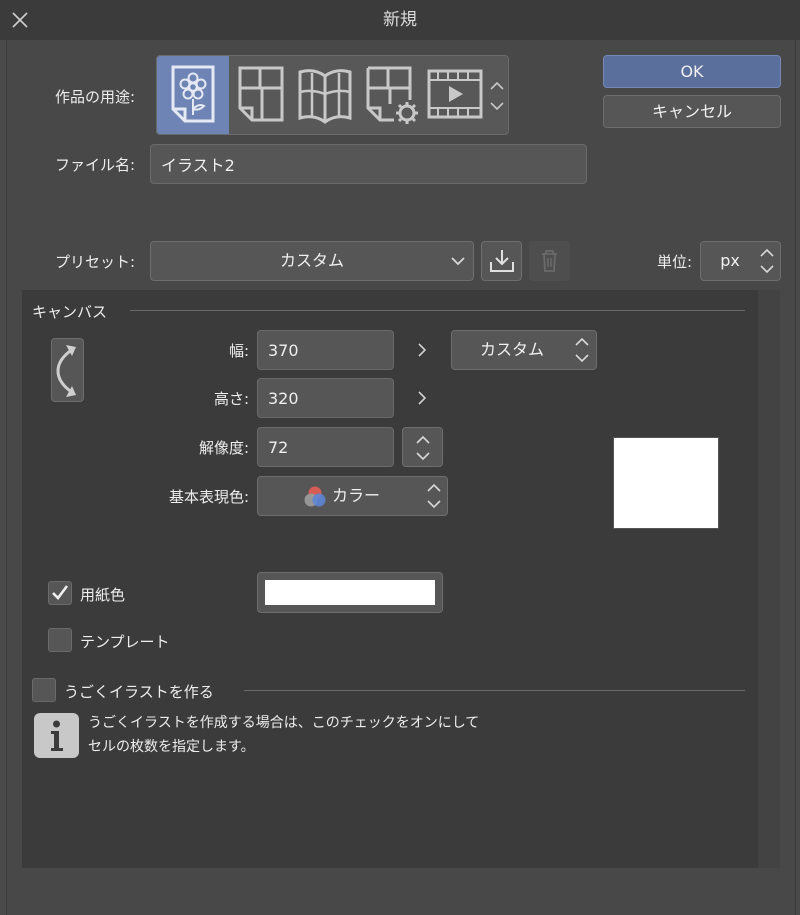  Describe the element at coordinates (730, 260) in the screenshot. I see `unit-value: px` at that location.